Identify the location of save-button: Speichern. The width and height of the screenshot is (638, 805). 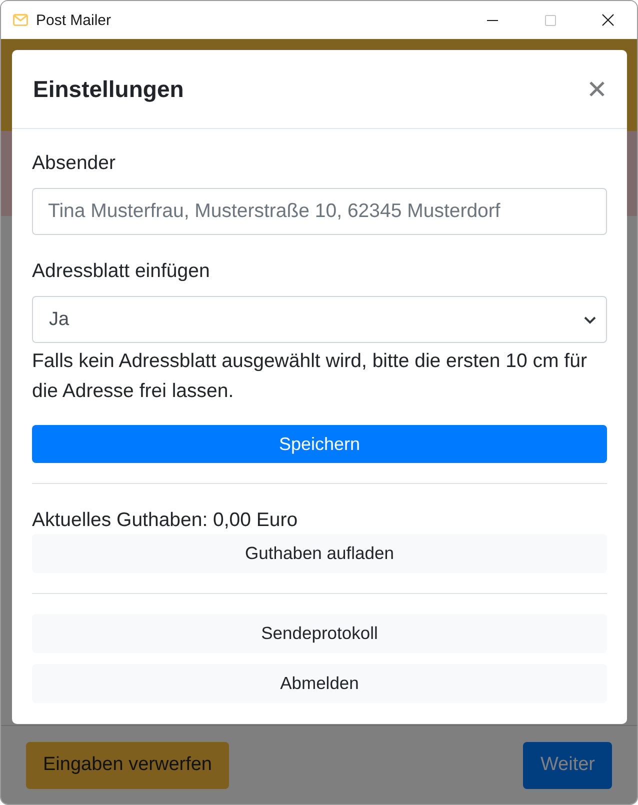
(319, 444).